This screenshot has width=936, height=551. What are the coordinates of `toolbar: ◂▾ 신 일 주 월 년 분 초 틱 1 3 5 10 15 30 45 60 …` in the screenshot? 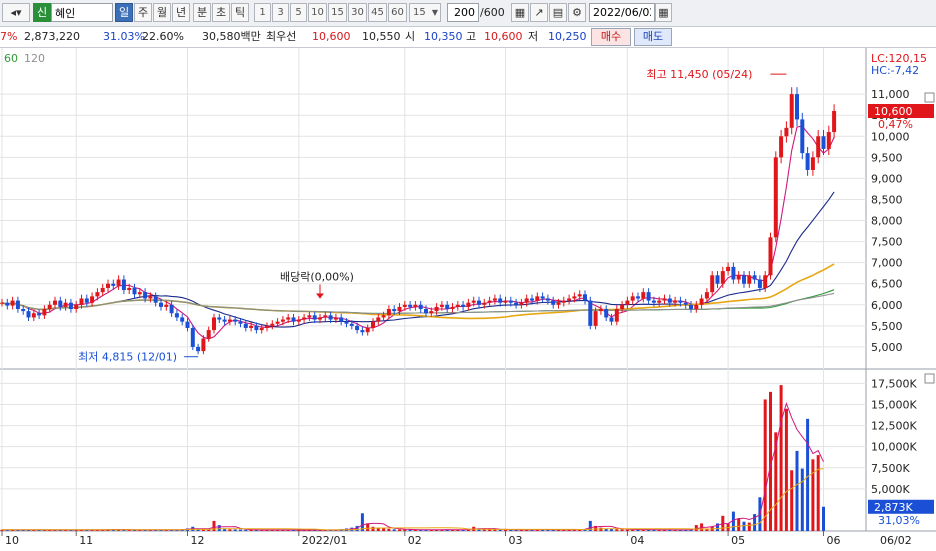 It's located at (468, 13).